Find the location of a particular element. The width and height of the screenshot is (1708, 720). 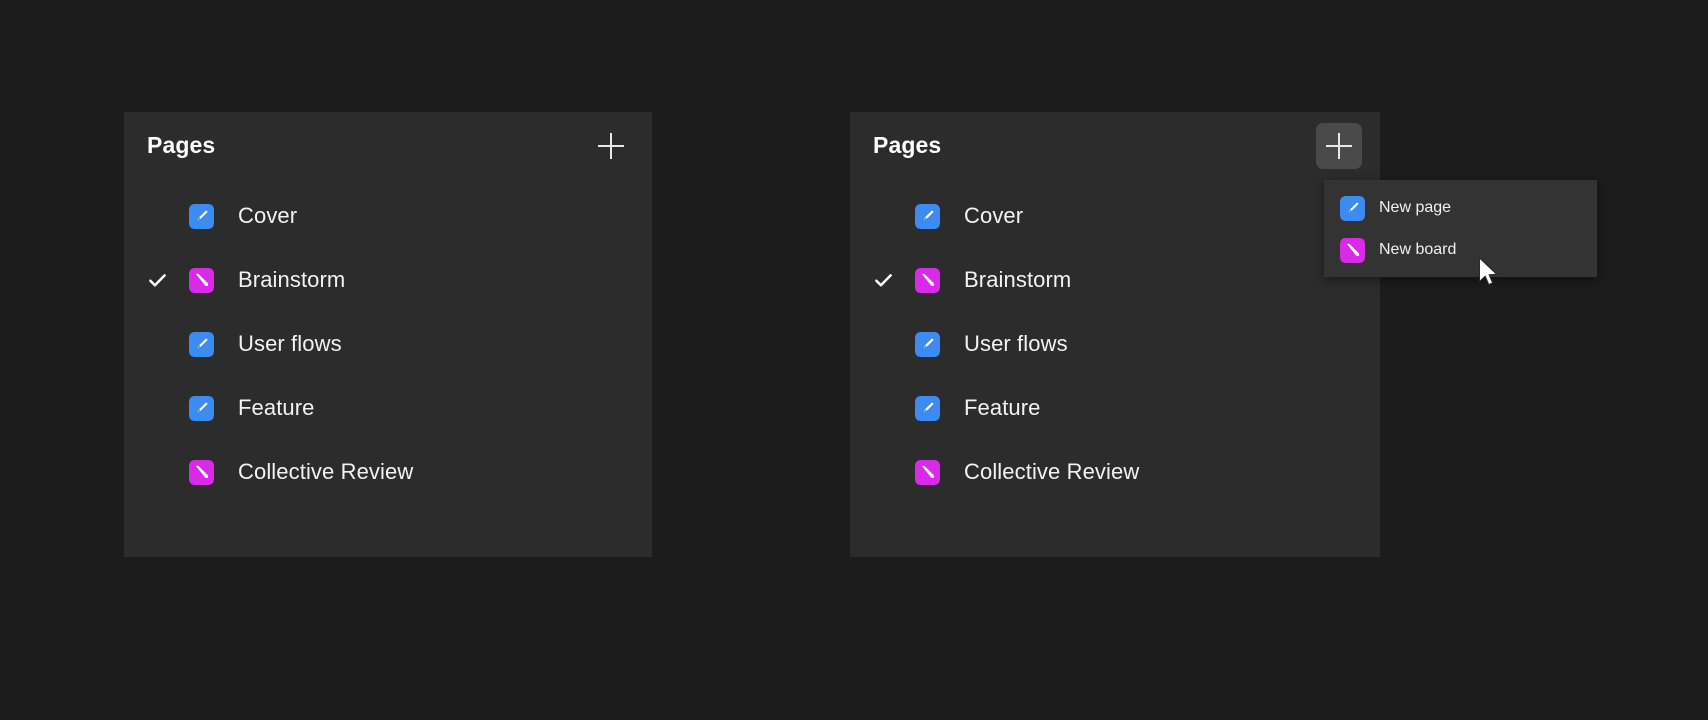

menu-item-new-board: New board is located at coordinates (1460, 250).